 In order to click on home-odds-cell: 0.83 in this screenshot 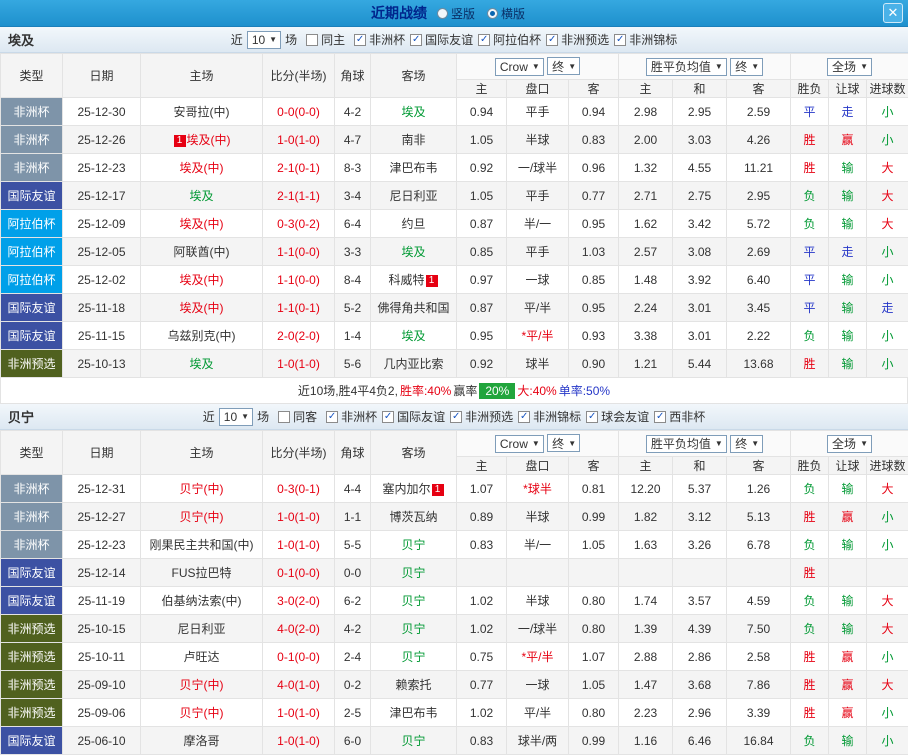, I will do `click(482, 545)`.